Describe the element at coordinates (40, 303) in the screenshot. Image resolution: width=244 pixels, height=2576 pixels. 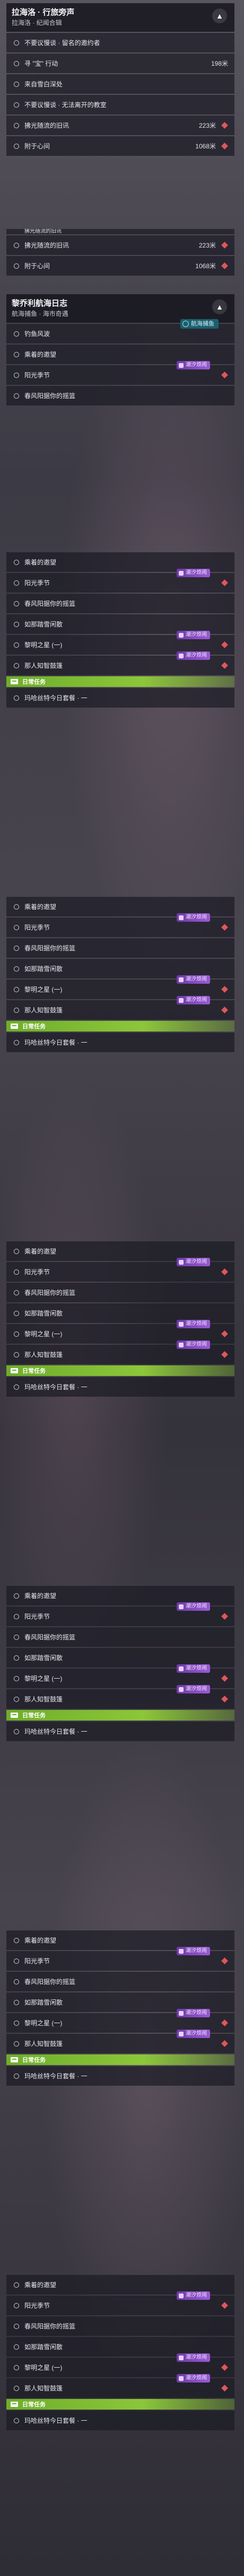
I see `journal-title: 黎乔利航海日志` at that location.